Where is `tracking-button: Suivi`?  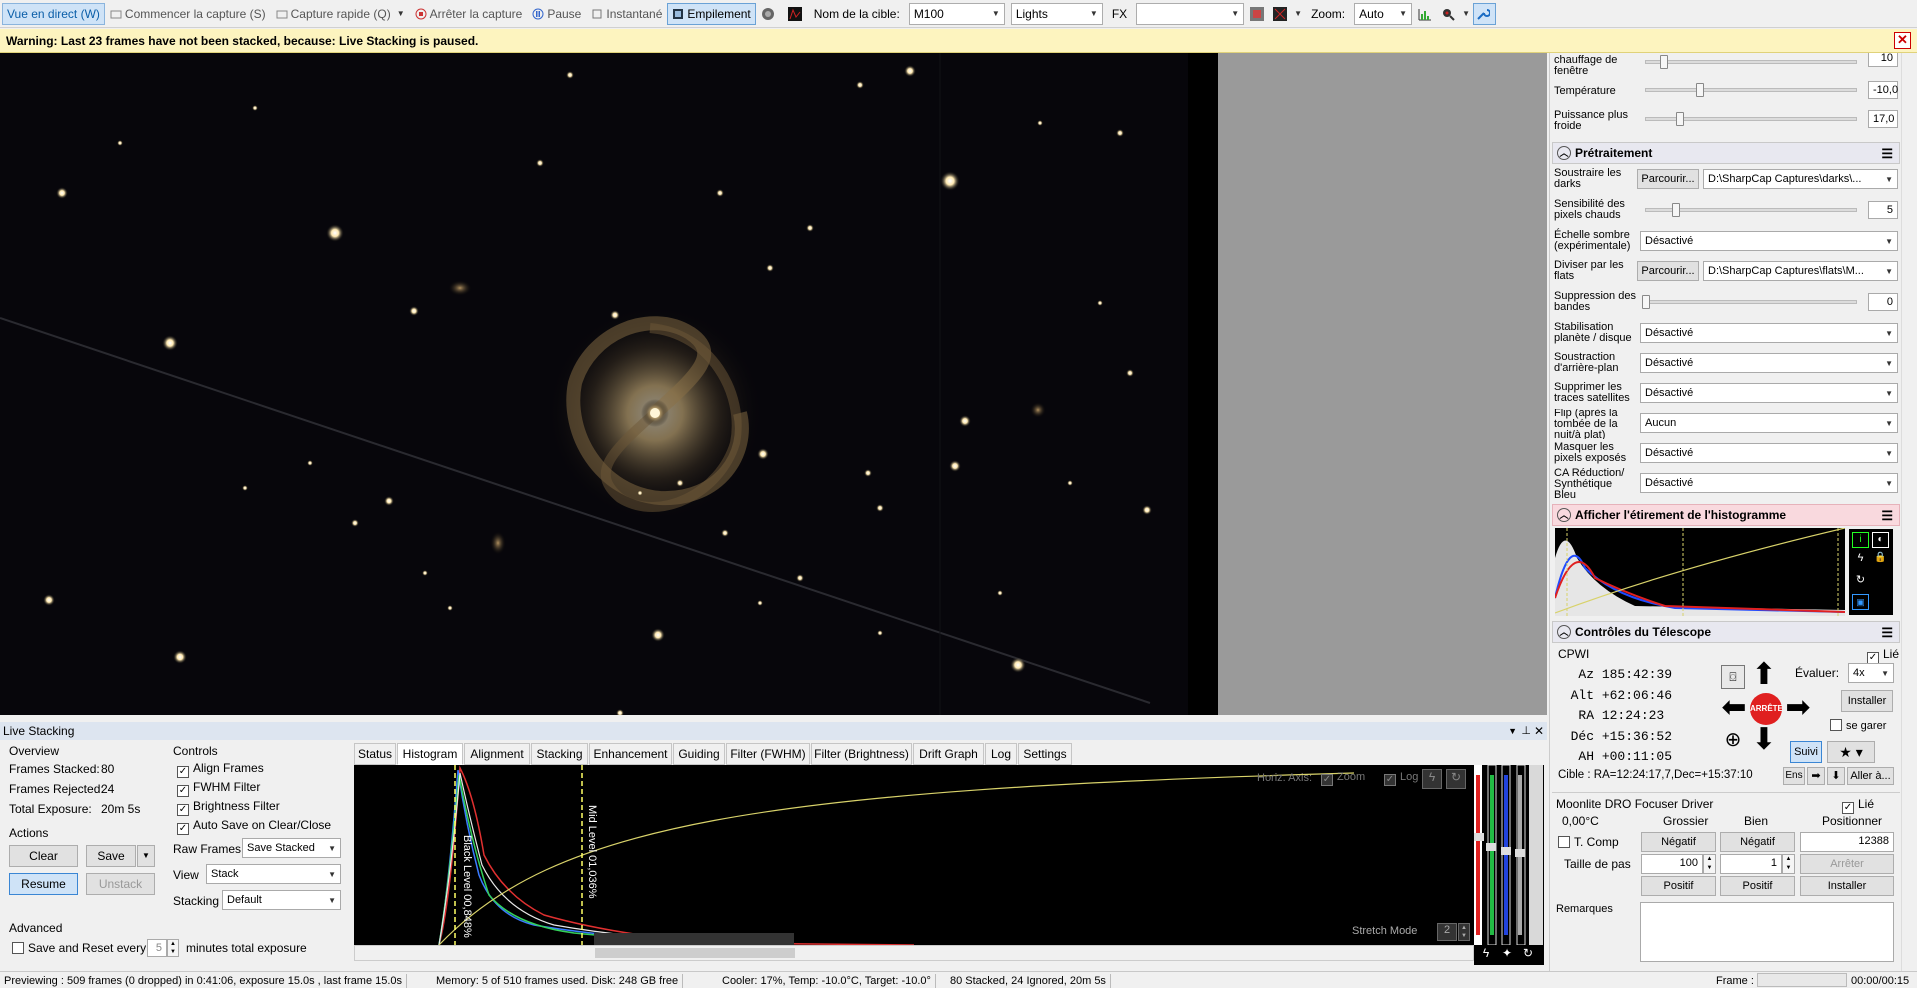
tracking-button: Suivi is located at coordinates (1806, 752).